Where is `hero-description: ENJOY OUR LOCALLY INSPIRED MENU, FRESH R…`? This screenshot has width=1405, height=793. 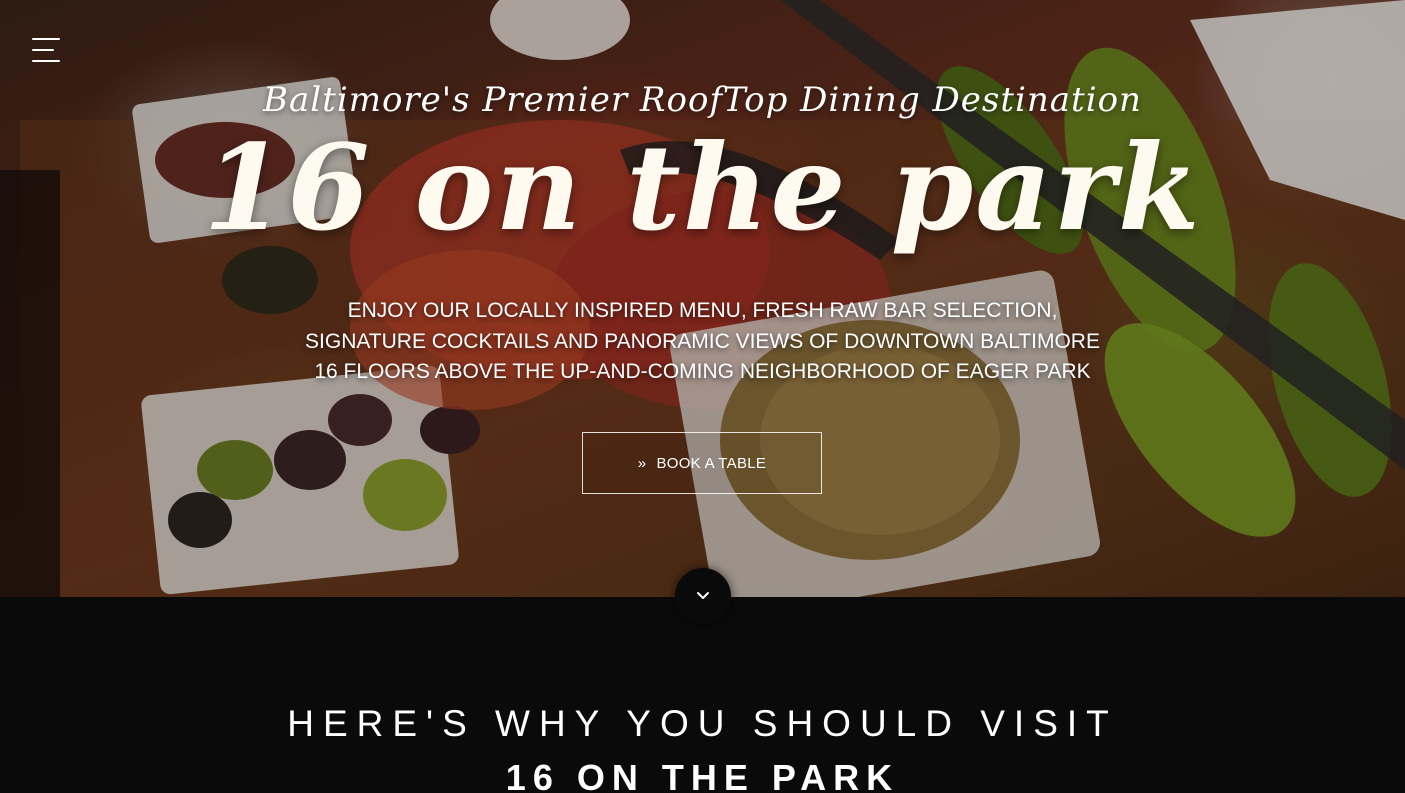 hero-description: ENJOY OUR LOCALLY INSPIRED MENU, FRESH R… is located at coordinates (702, 342).